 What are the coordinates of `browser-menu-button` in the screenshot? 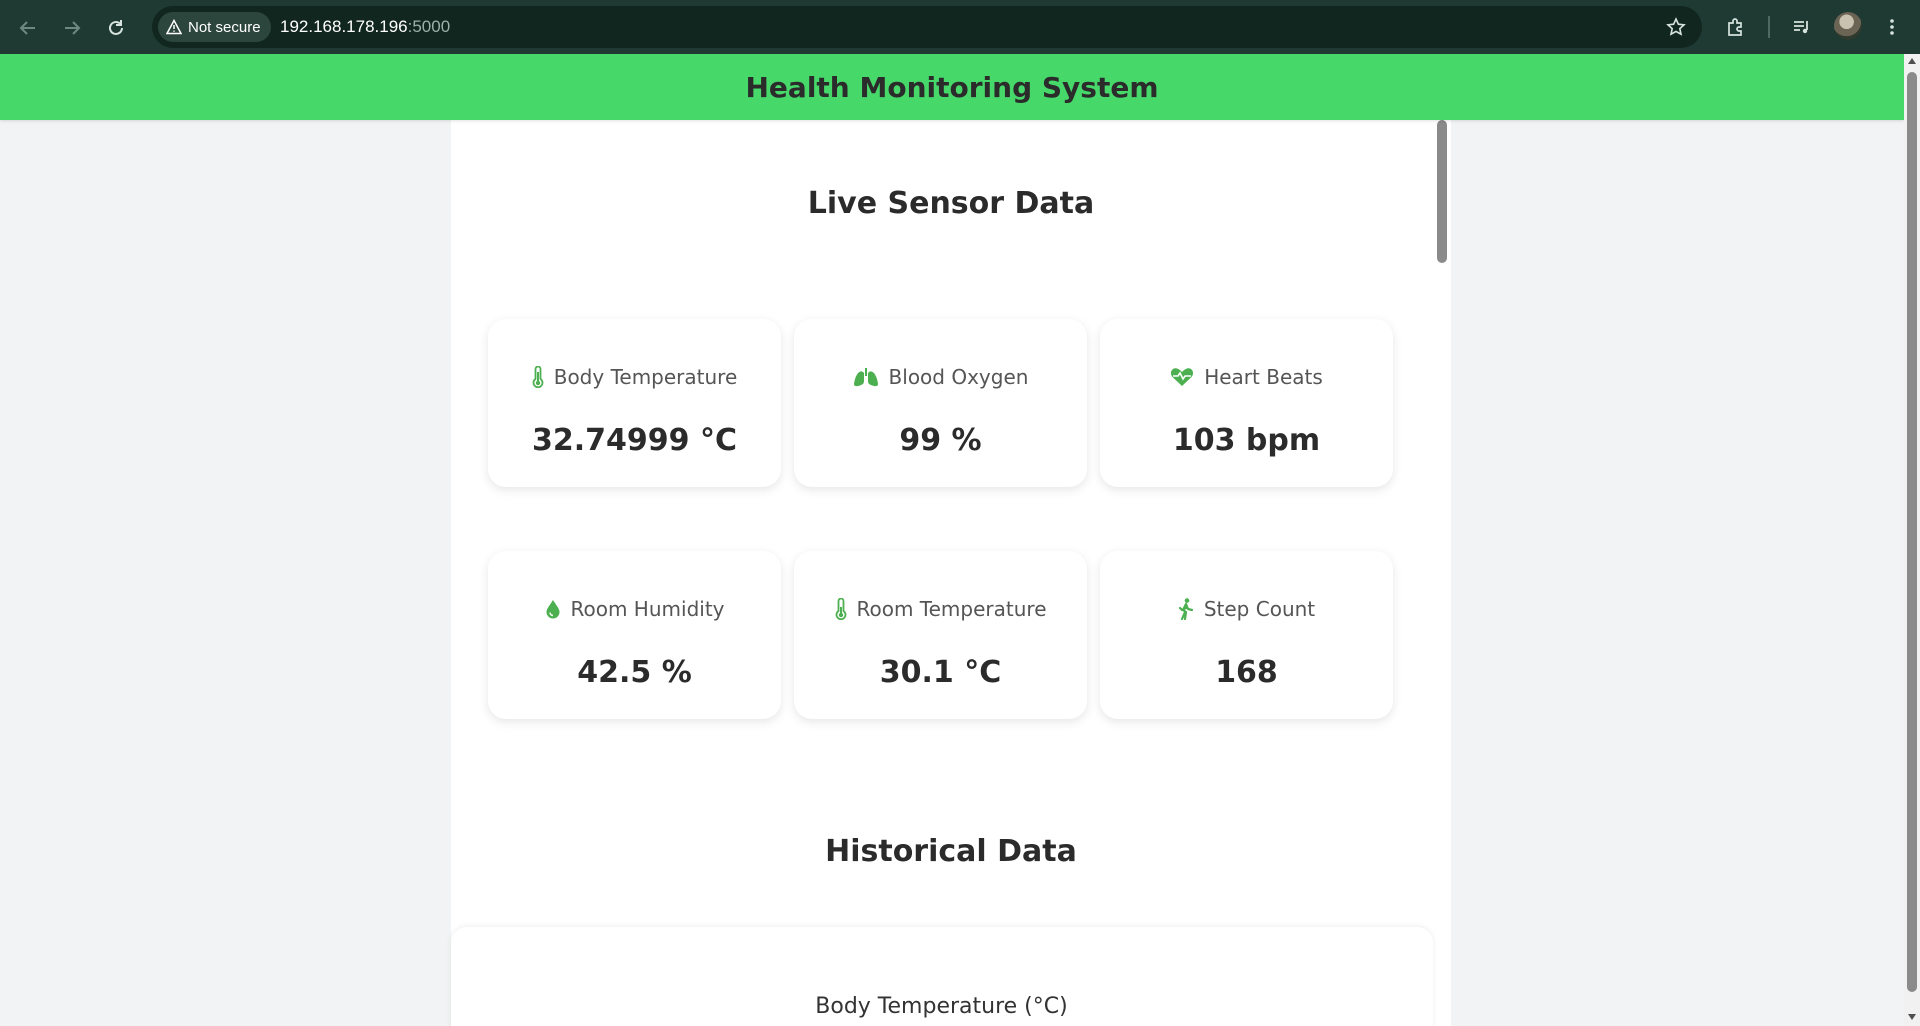 It's located at (1892, 27).